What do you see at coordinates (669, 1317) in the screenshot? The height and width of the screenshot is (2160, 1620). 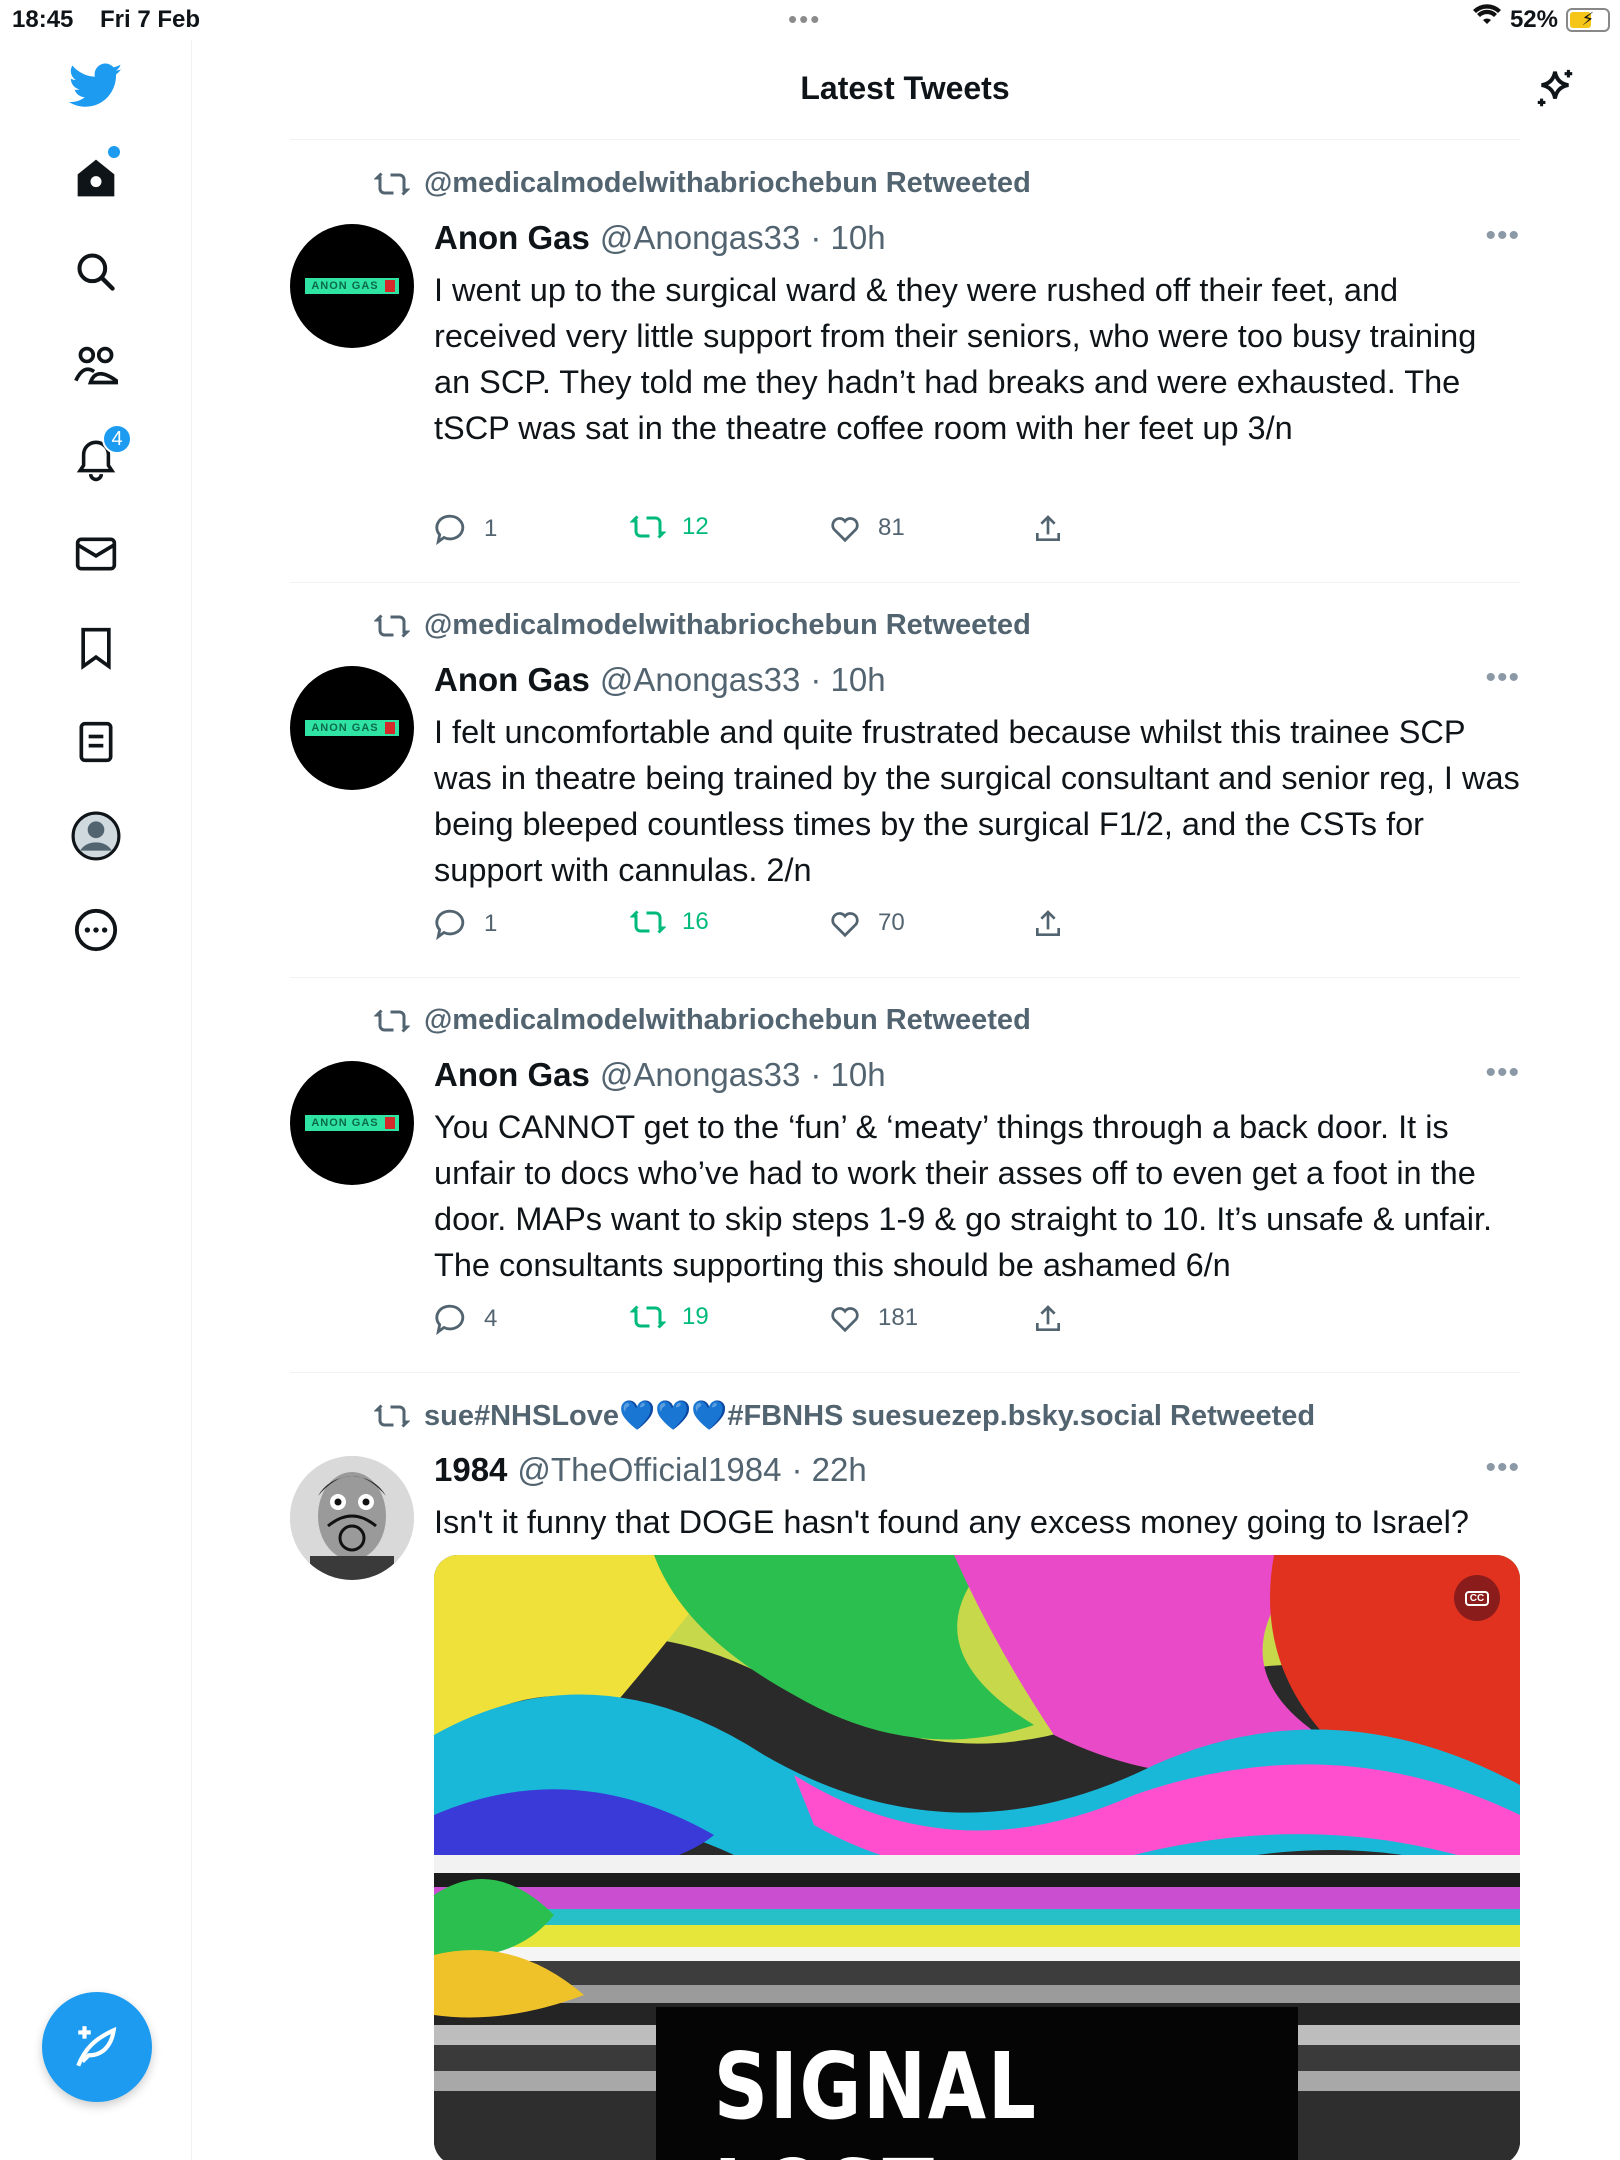 I see `retweet-button: 19` at bounding box center [669, 1317].